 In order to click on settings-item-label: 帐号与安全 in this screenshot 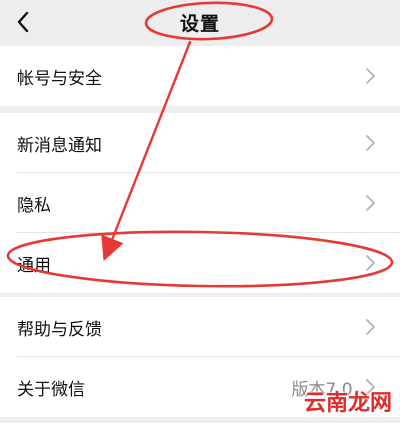, I will do `click(59, 78)`.